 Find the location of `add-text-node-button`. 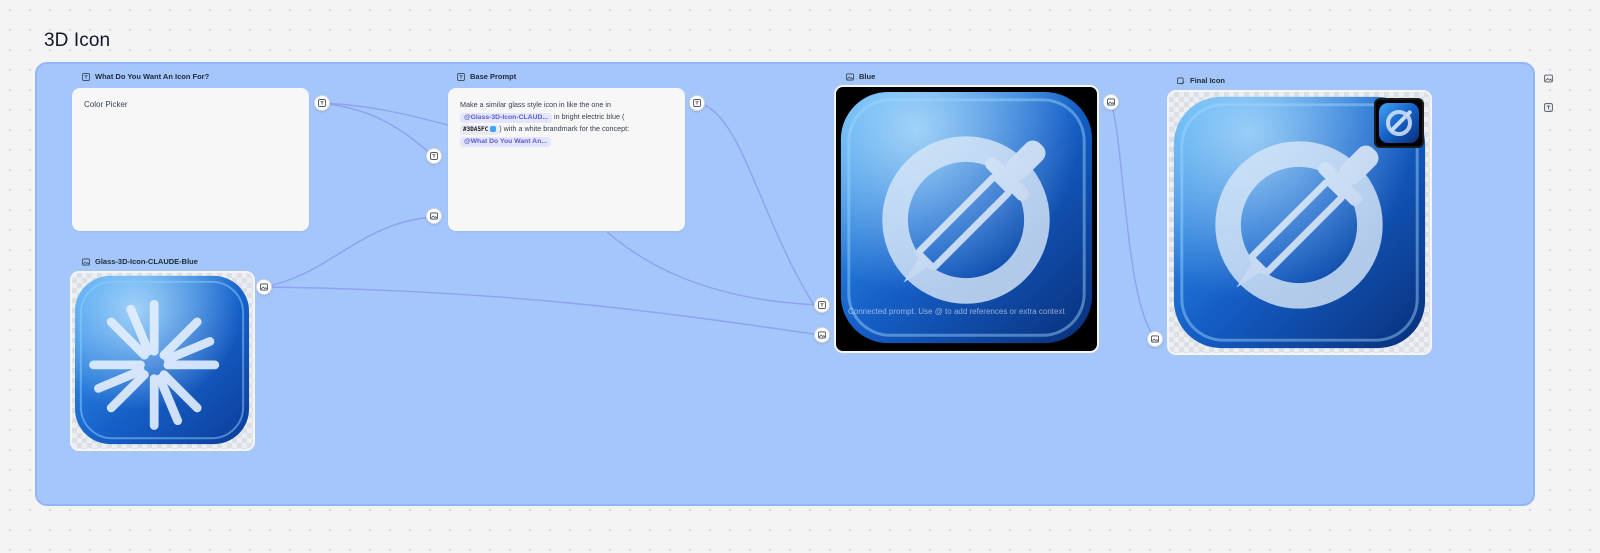

add-text-node-button is located at coordinates (1548, 107).